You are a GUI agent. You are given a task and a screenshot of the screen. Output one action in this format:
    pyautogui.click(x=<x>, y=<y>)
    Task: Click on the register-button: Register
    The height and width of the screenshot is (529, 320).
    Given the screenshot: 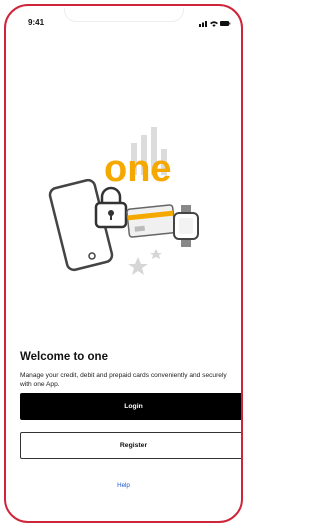 What is the action you would take?
    pyautogui.click(x=130, y=445)
    